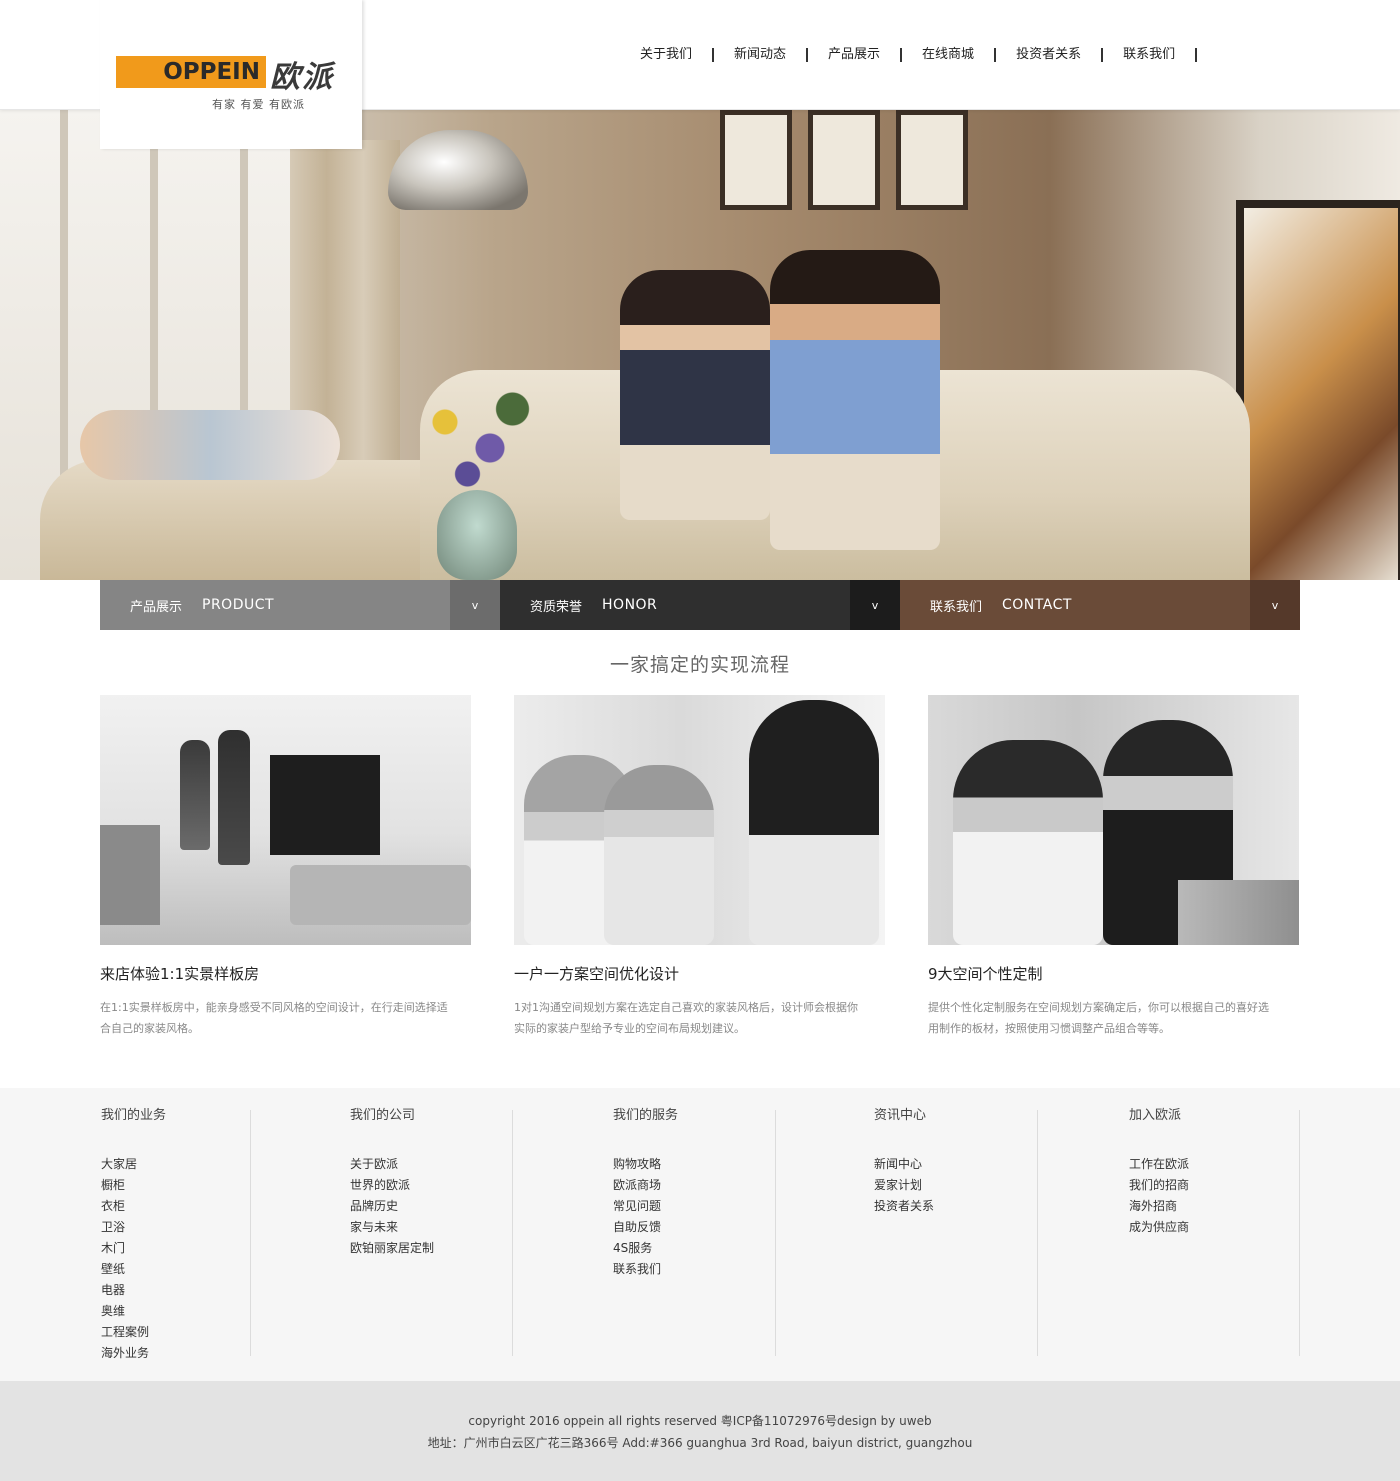  Describe the element at coordinates (1159, 1206) in the screenshot. I see `footer-link: 海外招商` at that location.